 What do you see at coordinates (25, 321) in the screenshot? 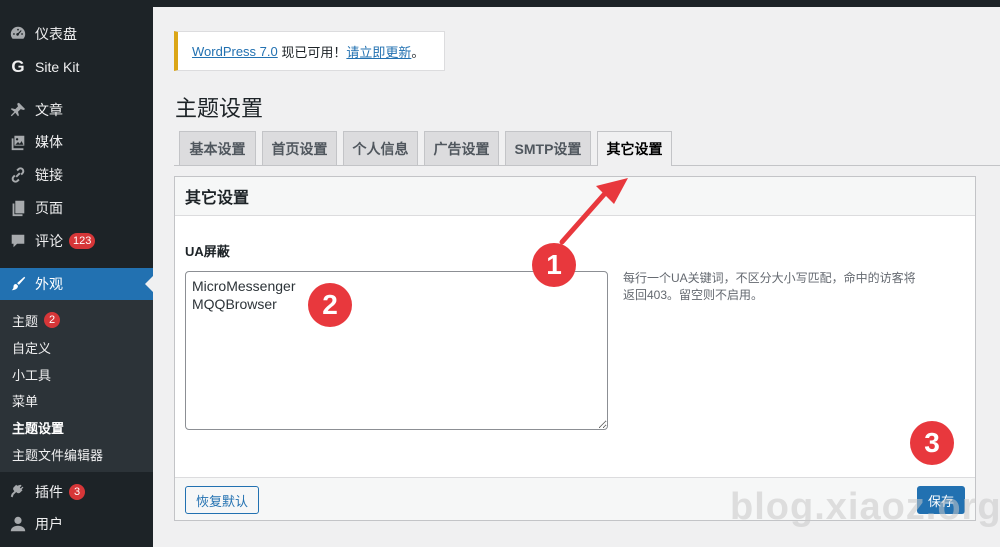
I see `submenu-label-themes: 主题` at bounding box center [25, 321].